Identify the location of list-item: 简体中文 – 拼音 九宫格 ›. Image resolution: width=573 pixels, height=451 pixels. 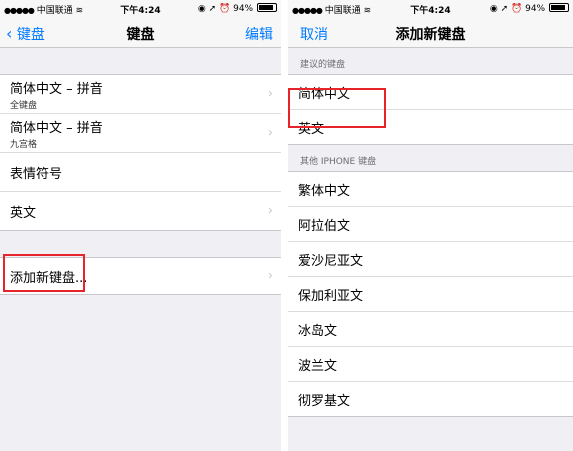
(140, 133).